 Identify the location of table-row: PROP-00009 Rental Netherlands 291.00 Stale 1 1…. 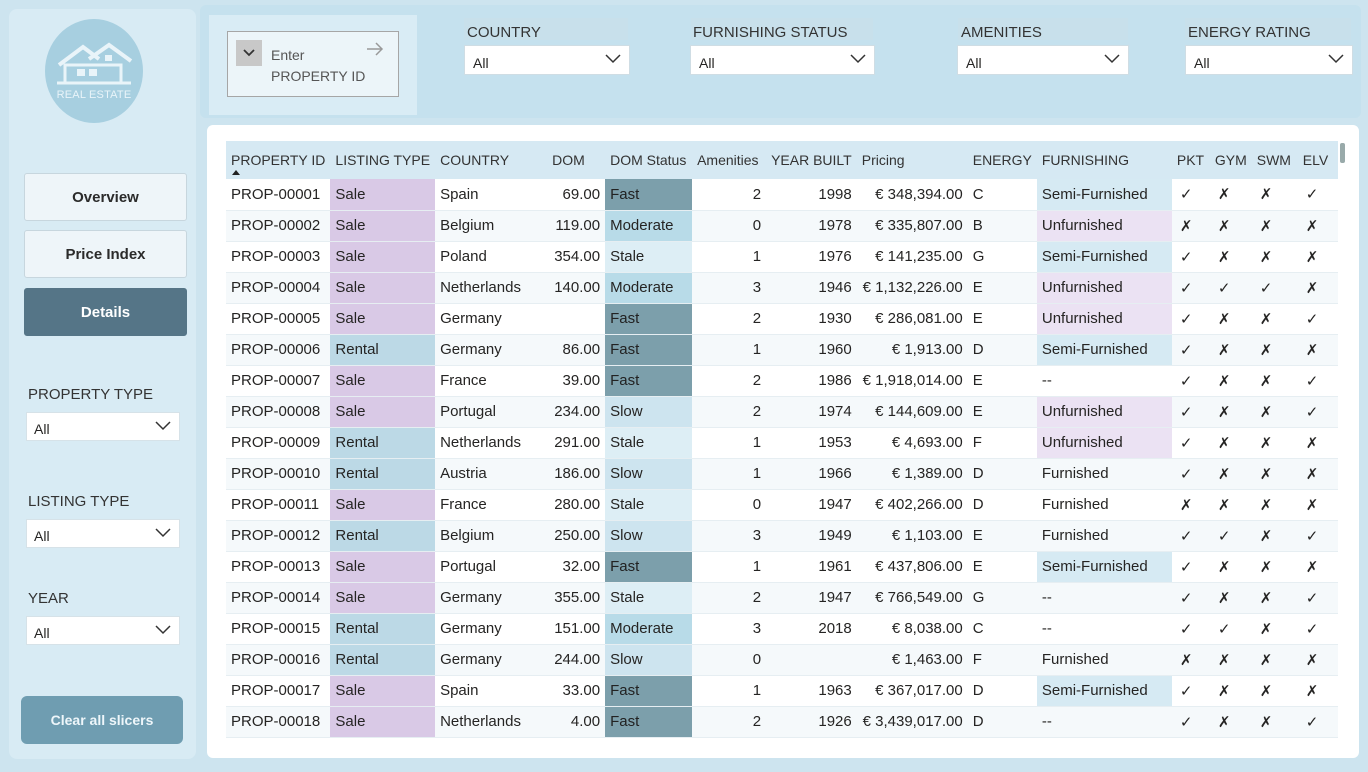
(782, 443).